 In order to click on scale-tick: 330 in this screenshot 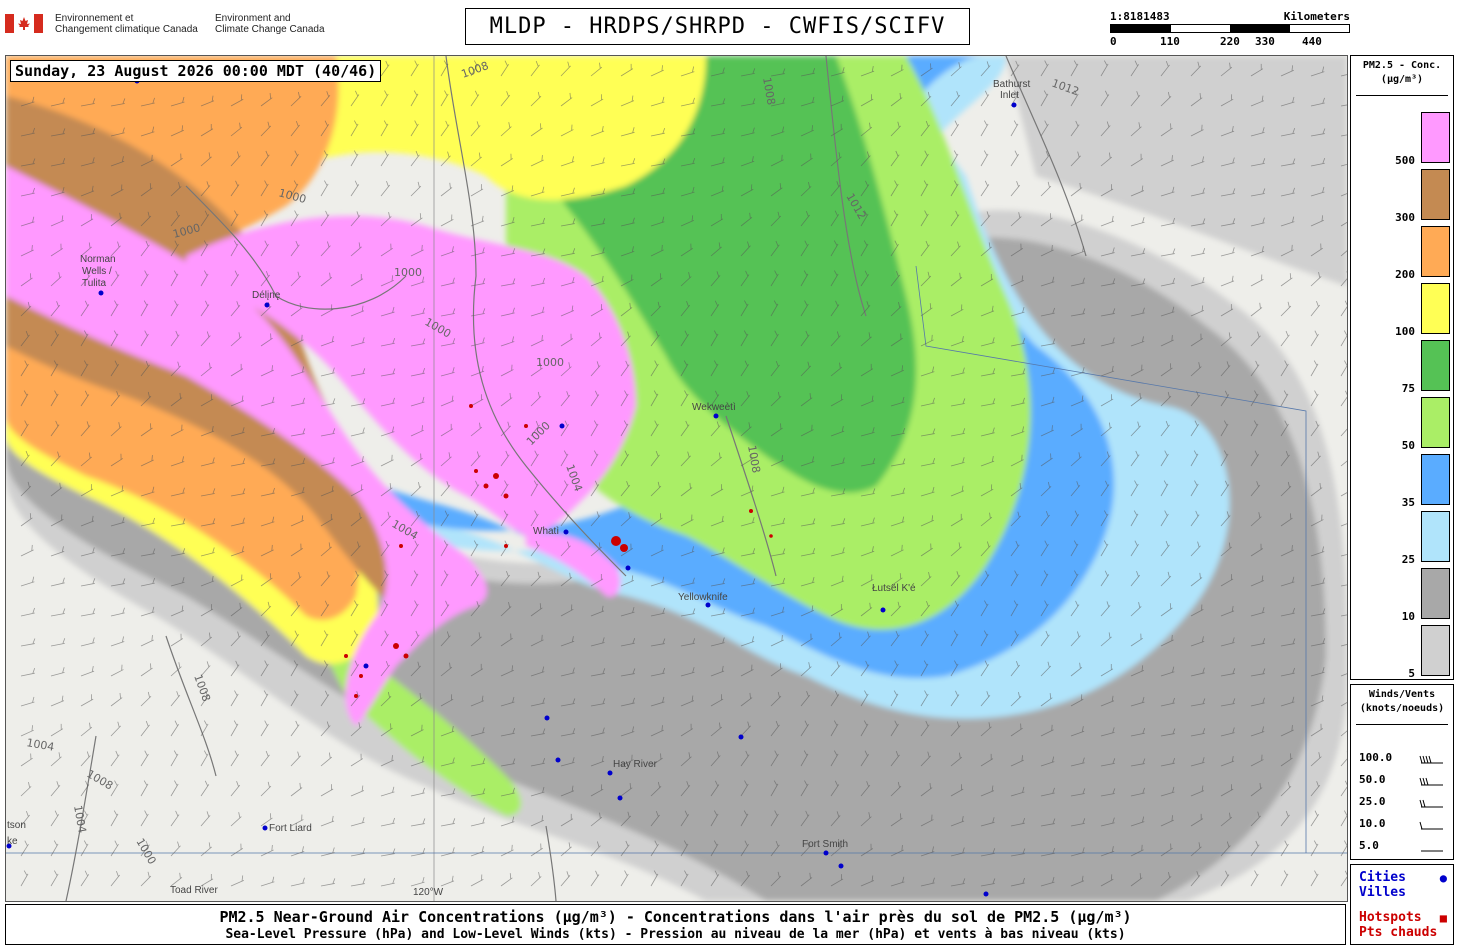, I will do `click(1265, 41)`.